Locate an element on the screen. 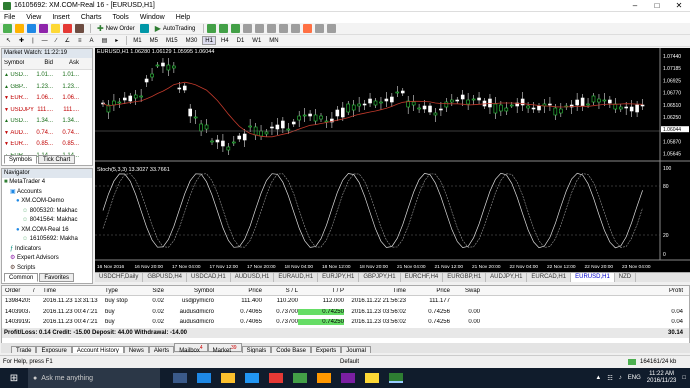  clock: 11:22 AM 2016/11/23 is located at coordinates (662, 378).